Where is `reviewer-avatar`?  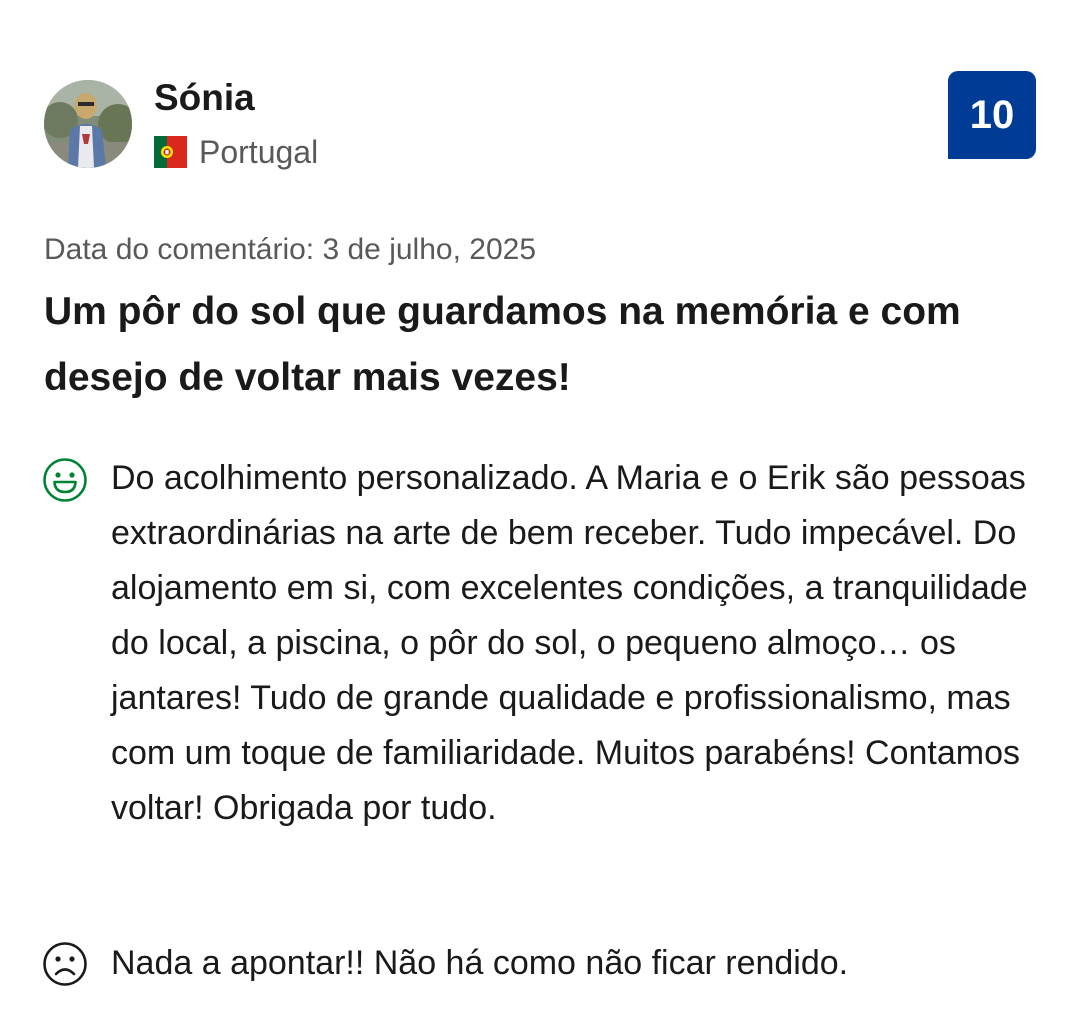
reviewer-avatar is located at coordinates (88, 124).